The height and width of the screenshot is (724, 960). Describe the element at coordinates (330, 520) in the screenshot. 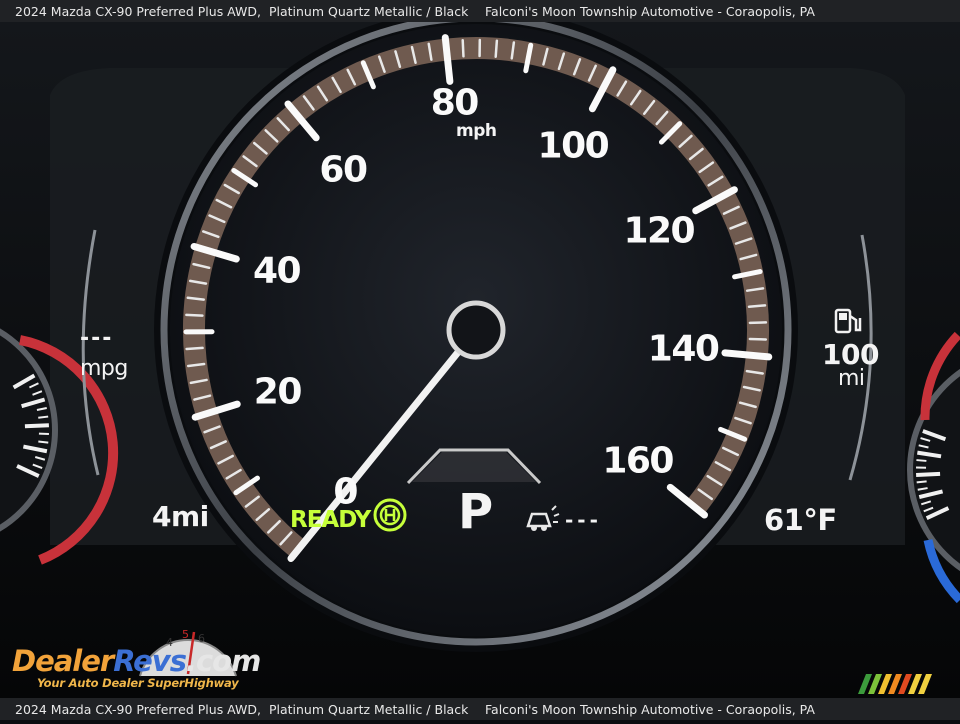

I see `ready-indicator: READY` at that location.